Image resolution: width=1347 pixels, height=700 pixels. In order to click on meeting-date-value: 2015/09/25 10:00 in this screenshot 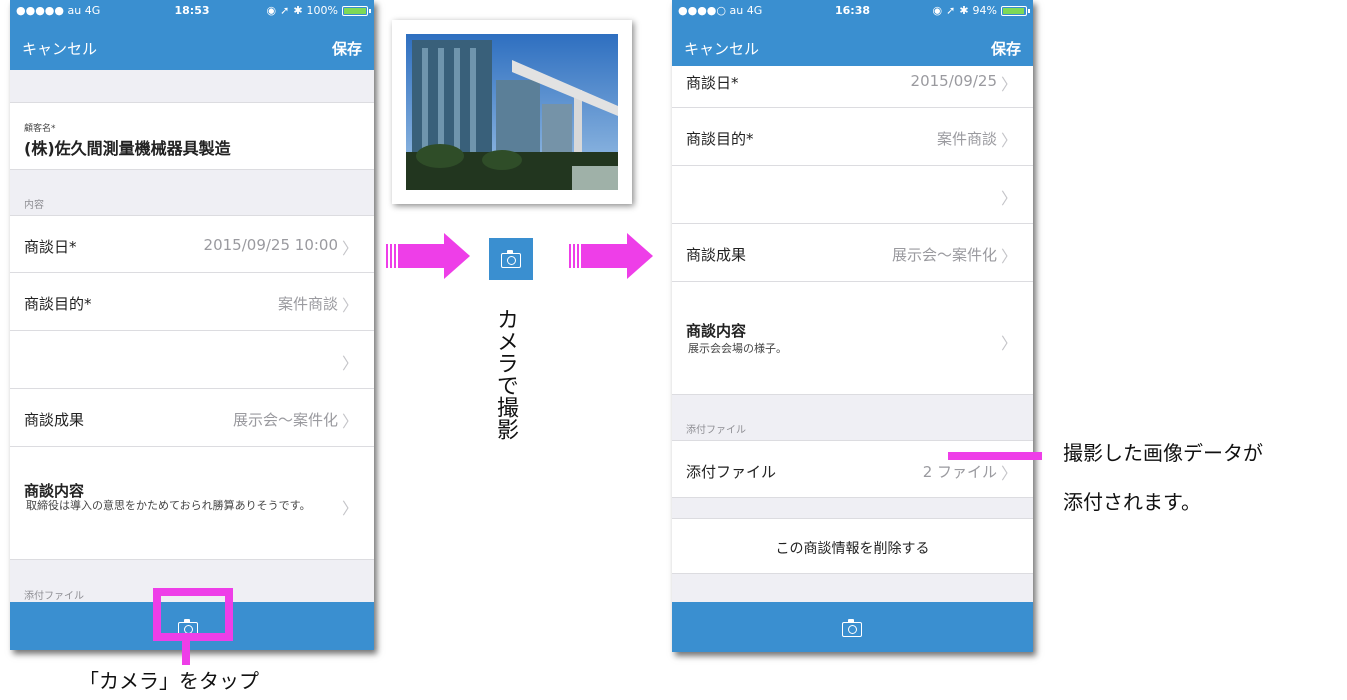, I will do `click(270, 245)`.